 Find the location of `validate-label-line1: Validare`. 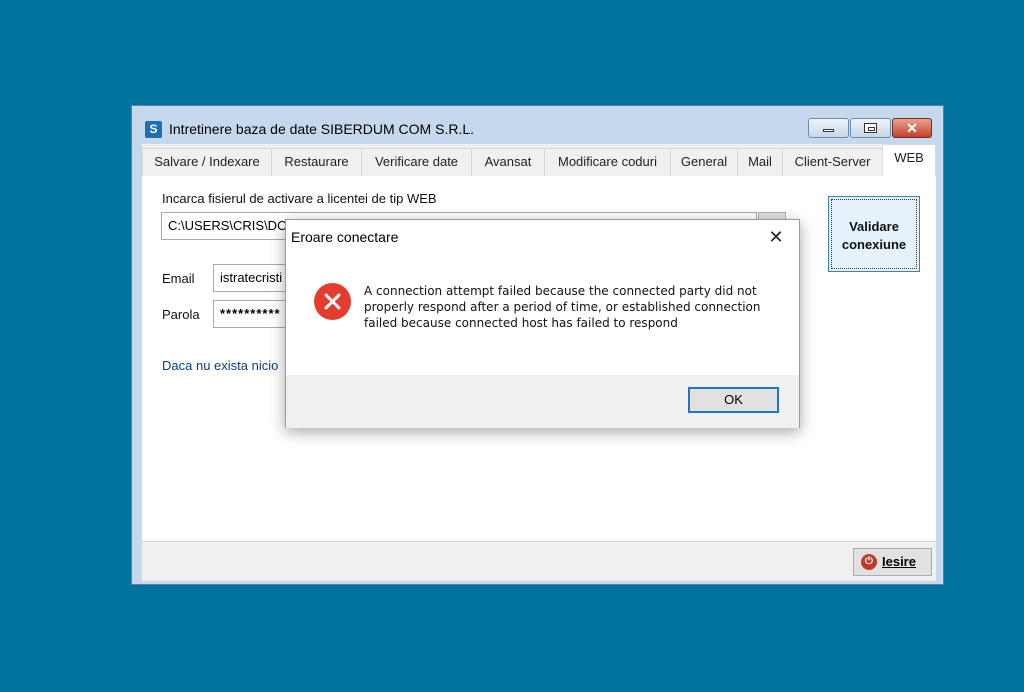

validate-label-line1: Validare is located at coordinates (874, 226).